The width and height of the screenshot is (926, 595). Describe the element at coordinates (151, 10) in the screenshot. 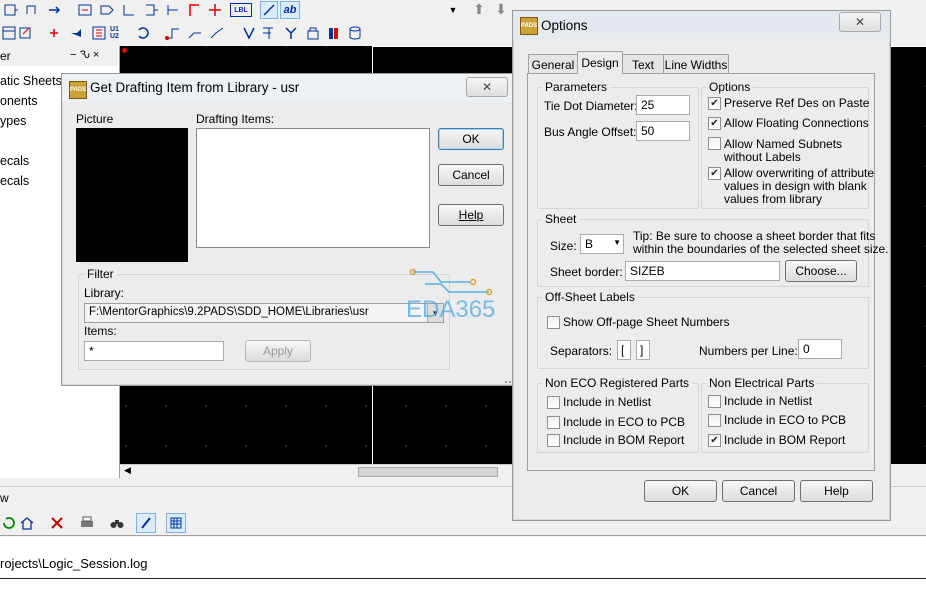

I see `add-field-icon` at that location.